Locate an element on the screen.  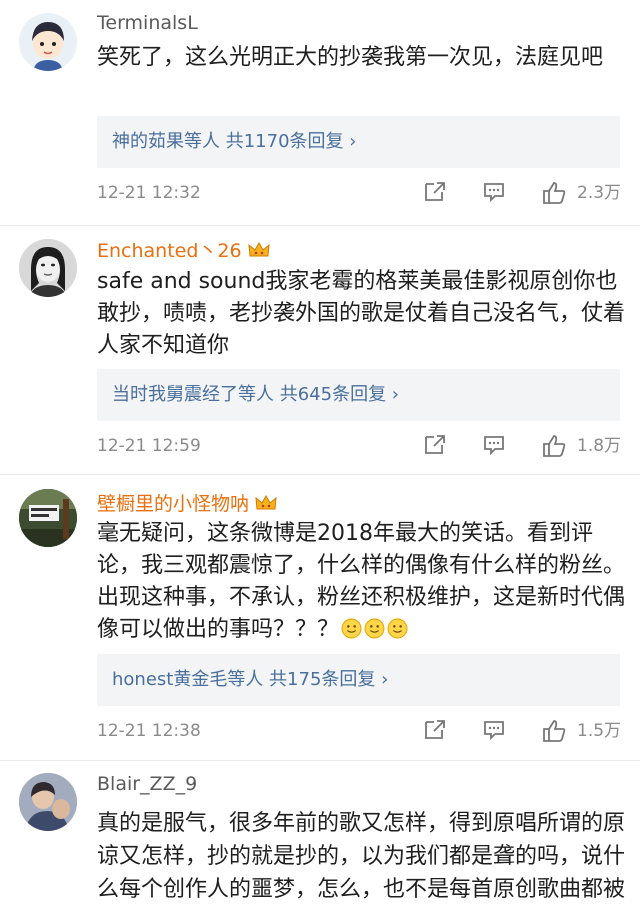
replies-link: 神的茹果等人 共1170条回复 › is located at coordinates (358, 142).